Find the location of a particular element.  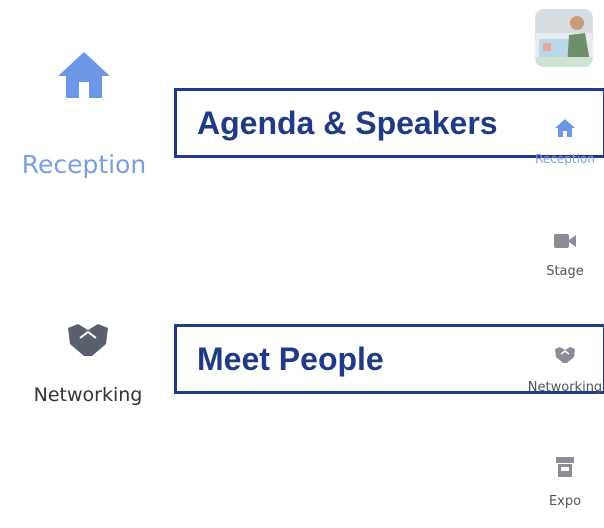

sidebar-item-label: Expo is located at coordinates (565, 501).